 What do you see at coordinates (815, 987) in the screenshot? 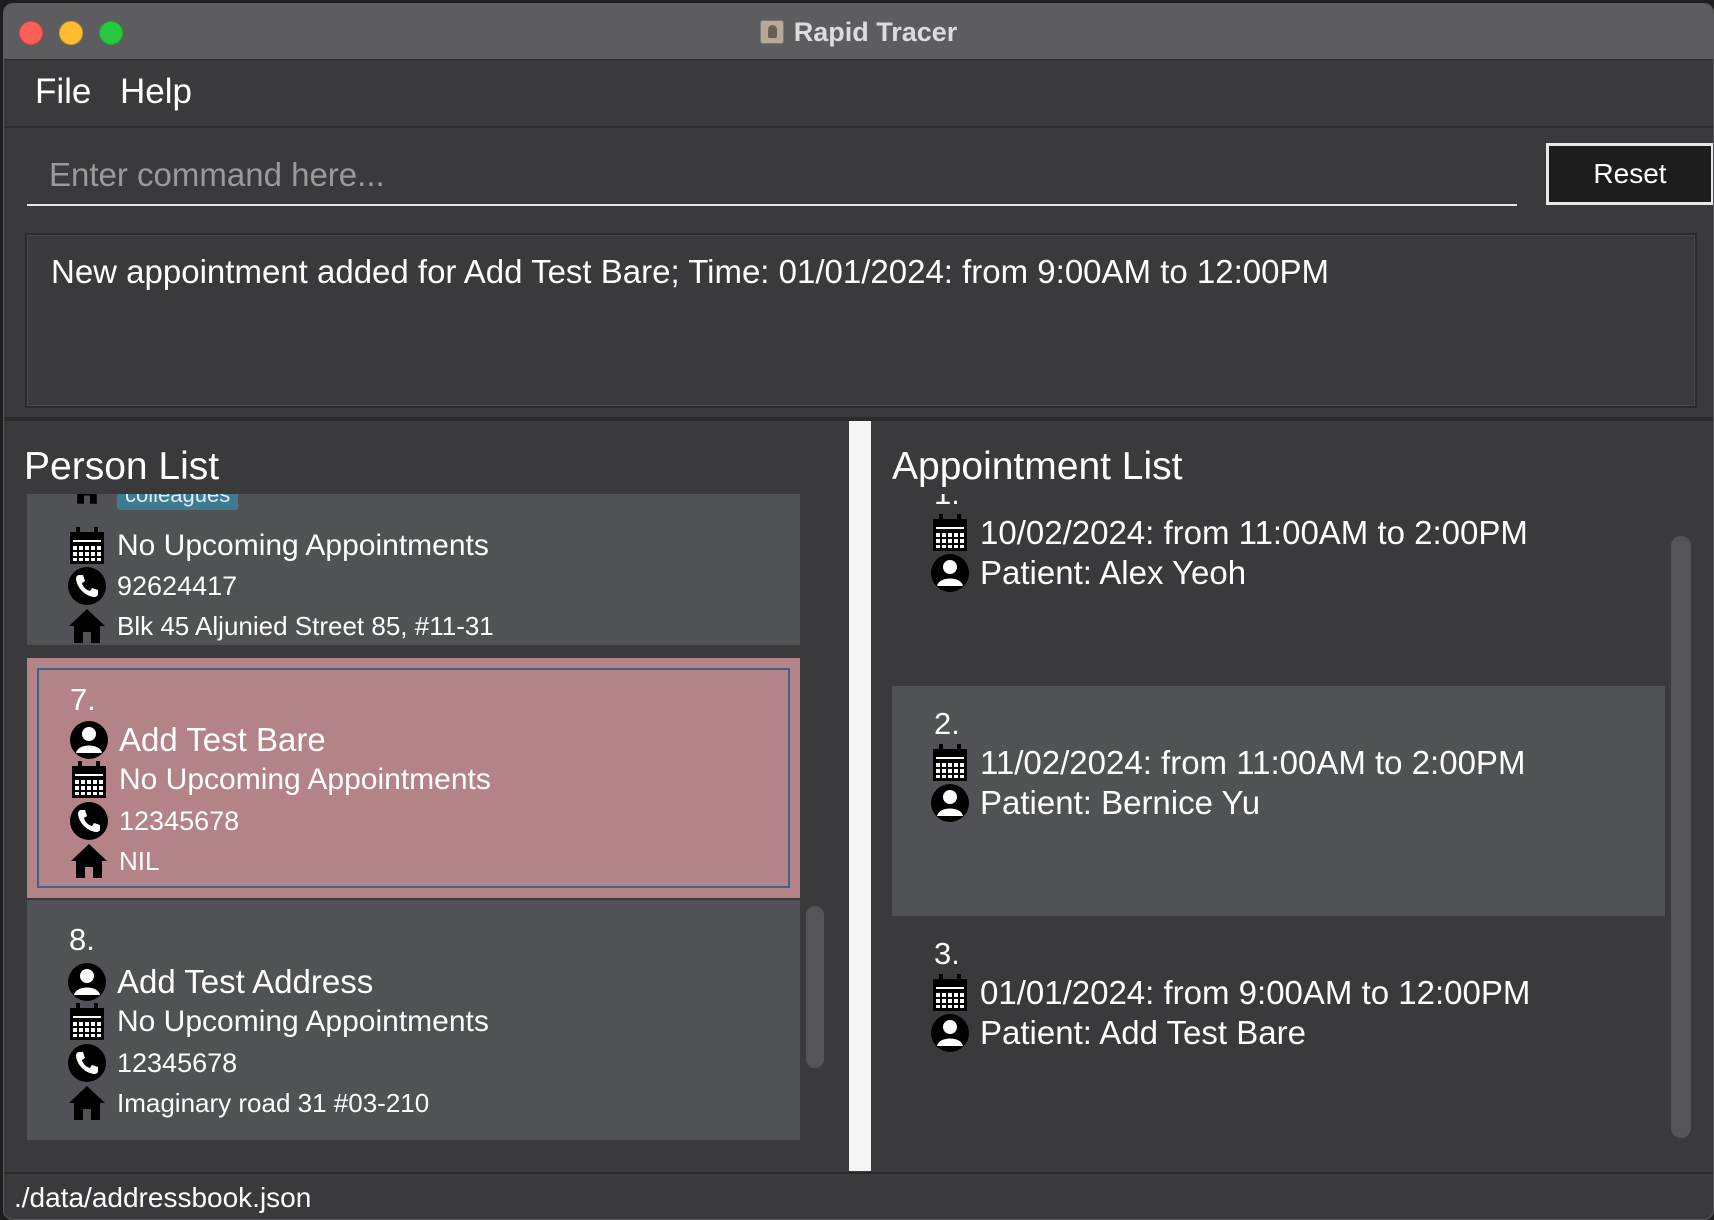
I see `person-list-scroll-thumb` at bounding box center [815, 987].